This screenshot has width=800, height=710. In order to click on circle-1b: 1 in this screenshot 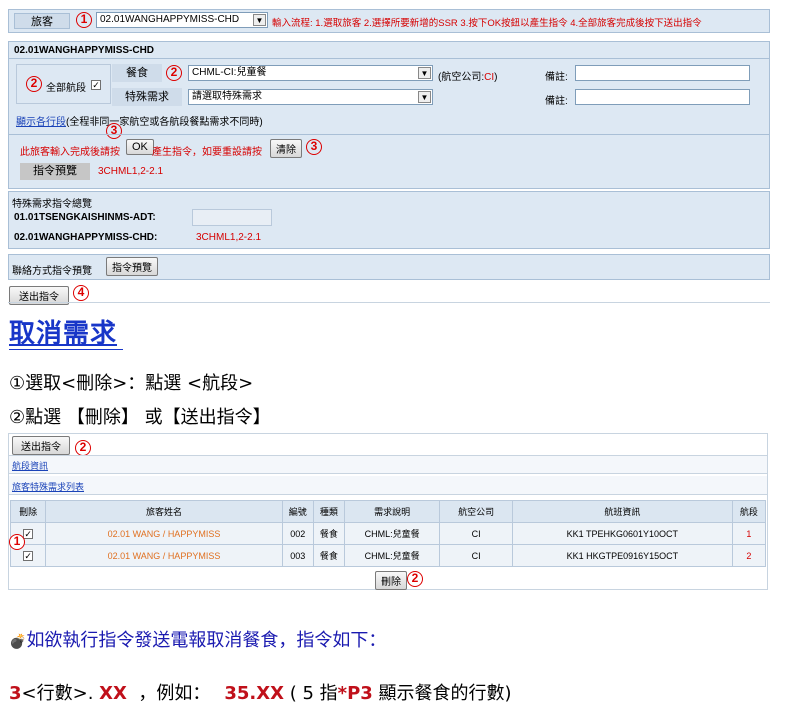, I will do `click(17, 542)`.